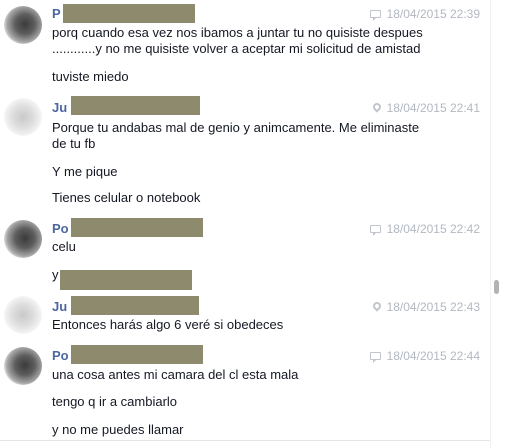 The width and height of the screenshot is (505, 448). I want to click on timestamp: 18/04/2015 22:41, so click(433, 108).